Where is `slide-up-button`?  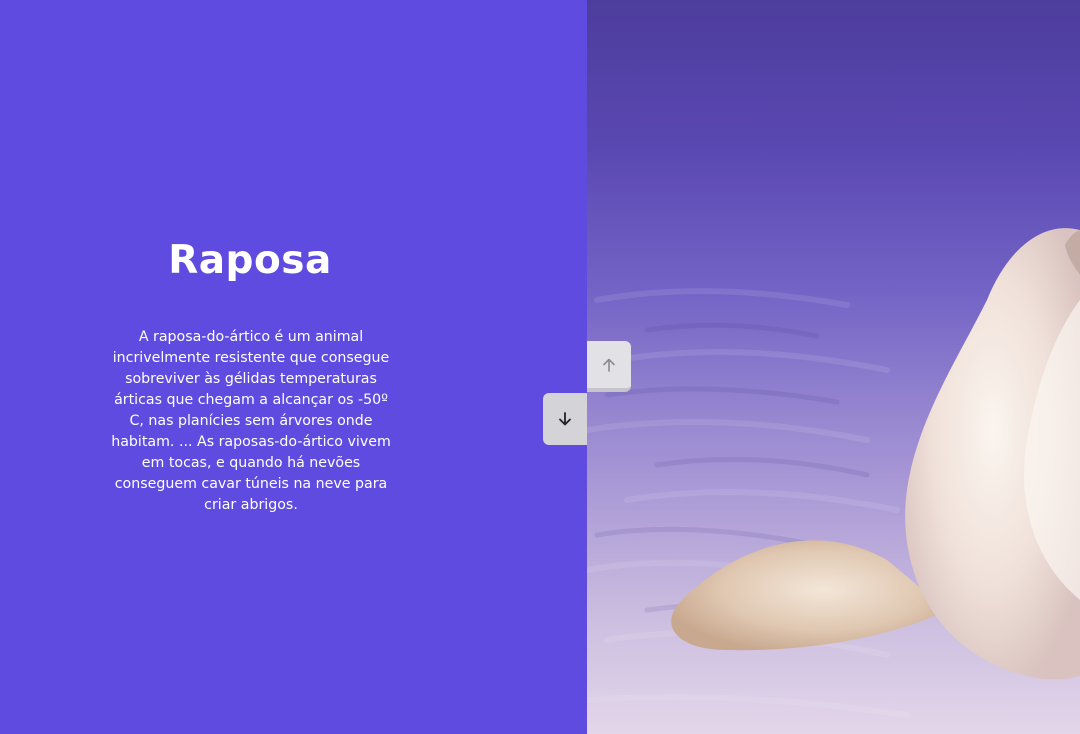
slide-up-button is located at coordinates (609, 366).